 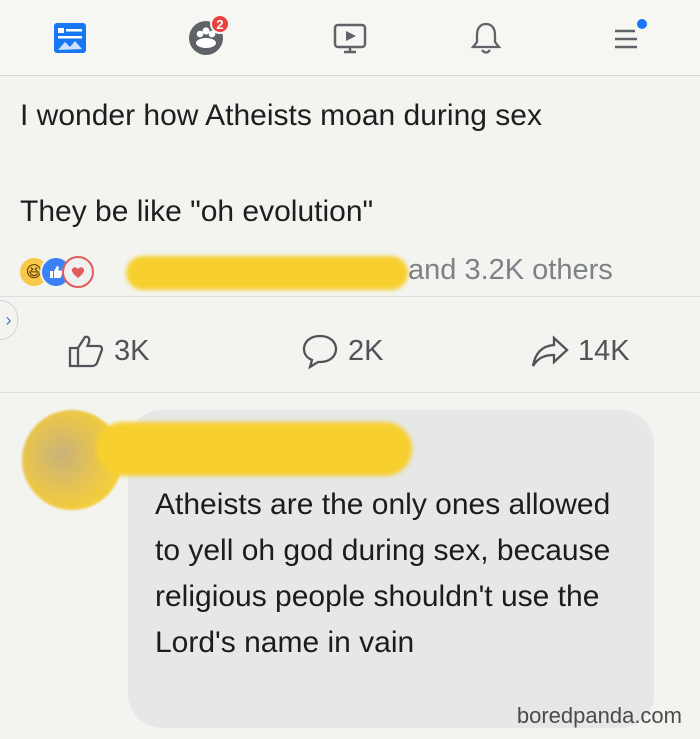 I want to click on comment-icon, so click(x=320, y=352).